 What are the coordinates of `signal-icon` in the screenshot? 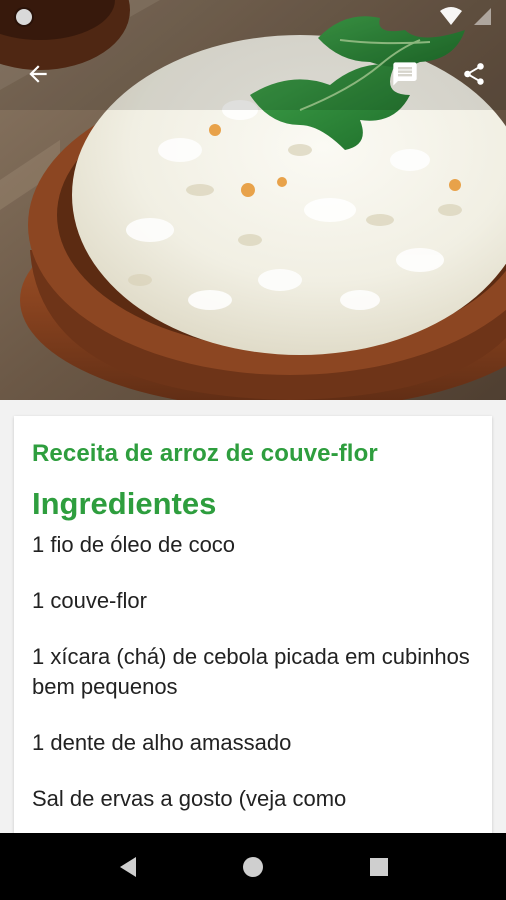 It's located at (482, 16).